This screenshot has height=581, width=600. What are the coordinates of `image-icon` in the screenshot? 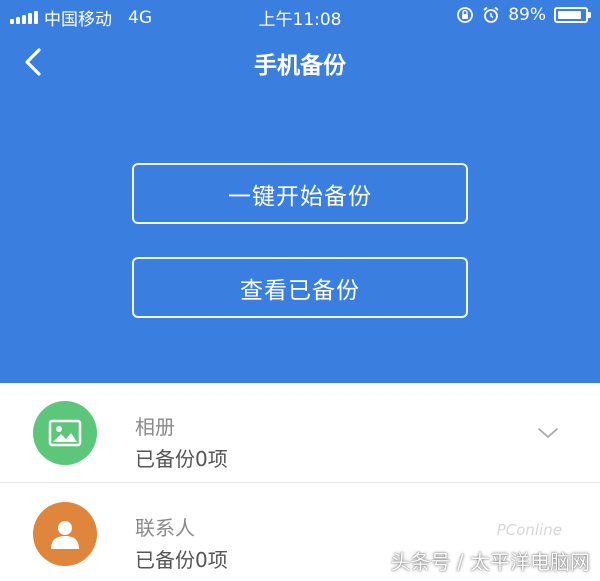 It's located at (65, 433).